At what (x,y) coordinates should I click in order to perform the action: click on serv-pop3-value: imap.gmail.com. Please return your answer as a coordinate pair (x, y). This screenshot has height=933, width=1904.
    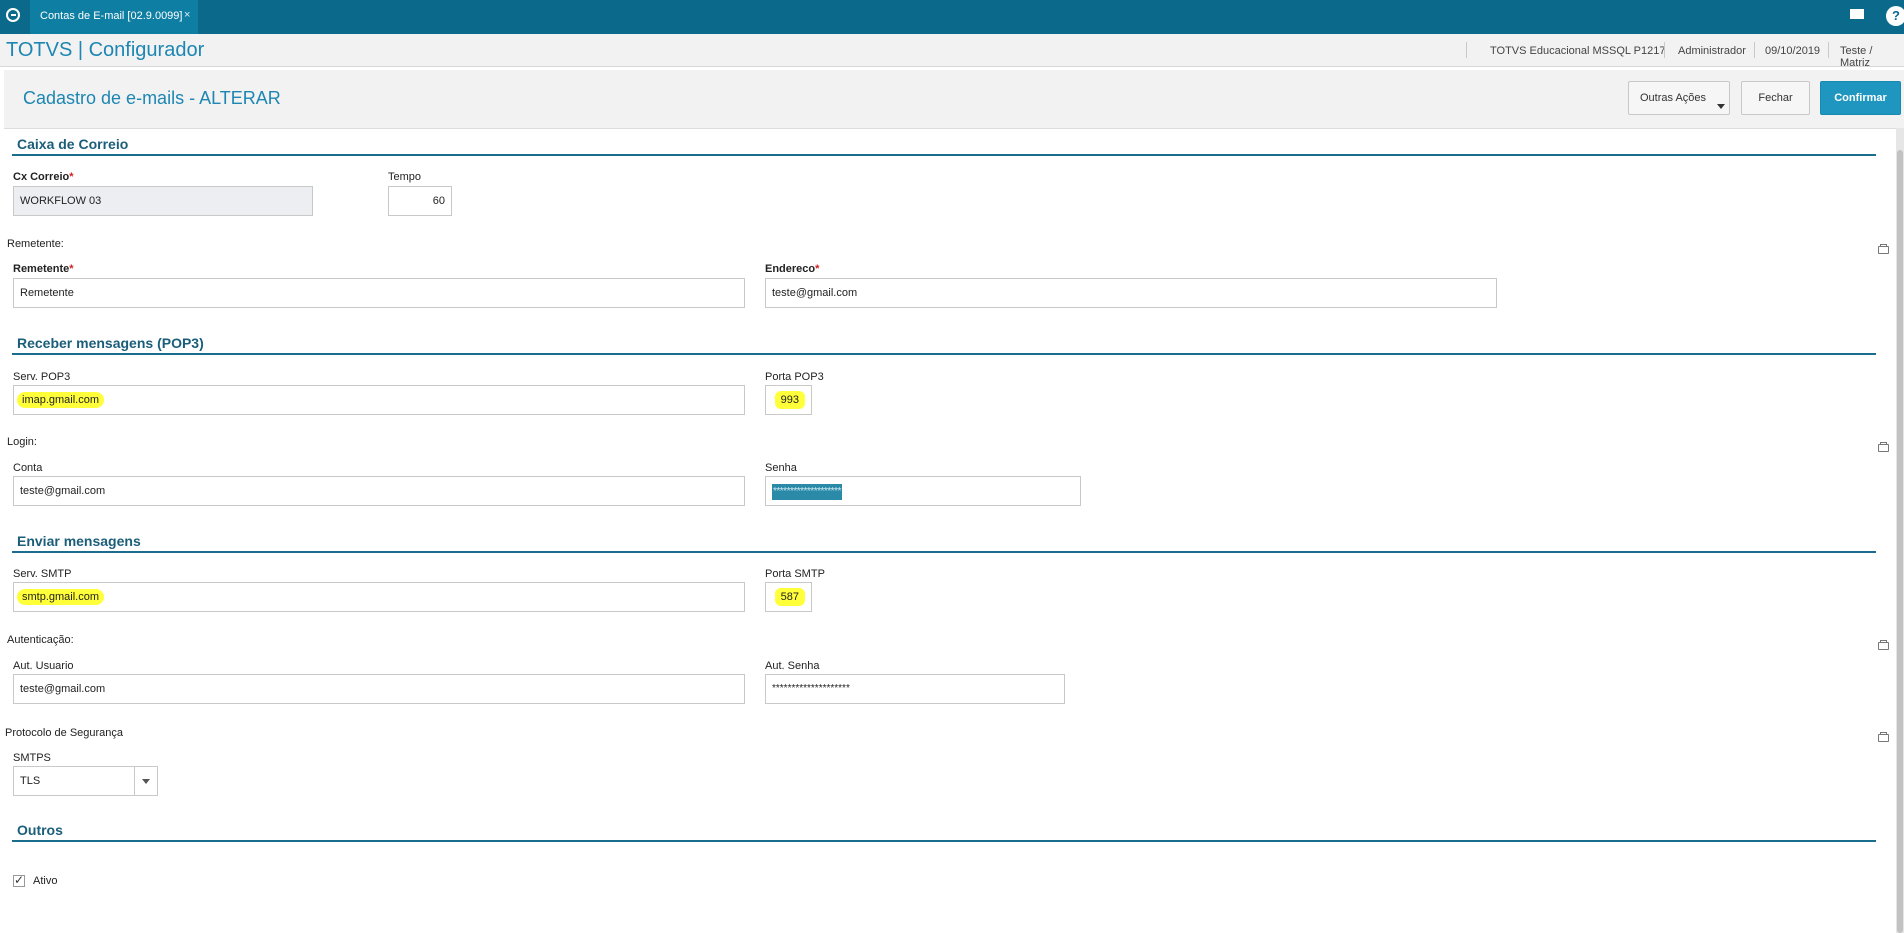
    Looking at the image, I should click on (61, 400).